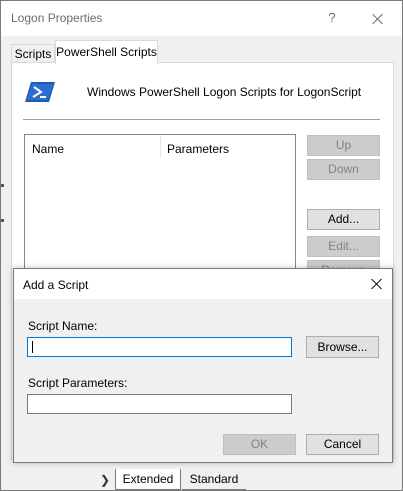  Describe the element at coordinates (57, 18) in the screenshot. I see `window-title: Logon Properties` at that location.